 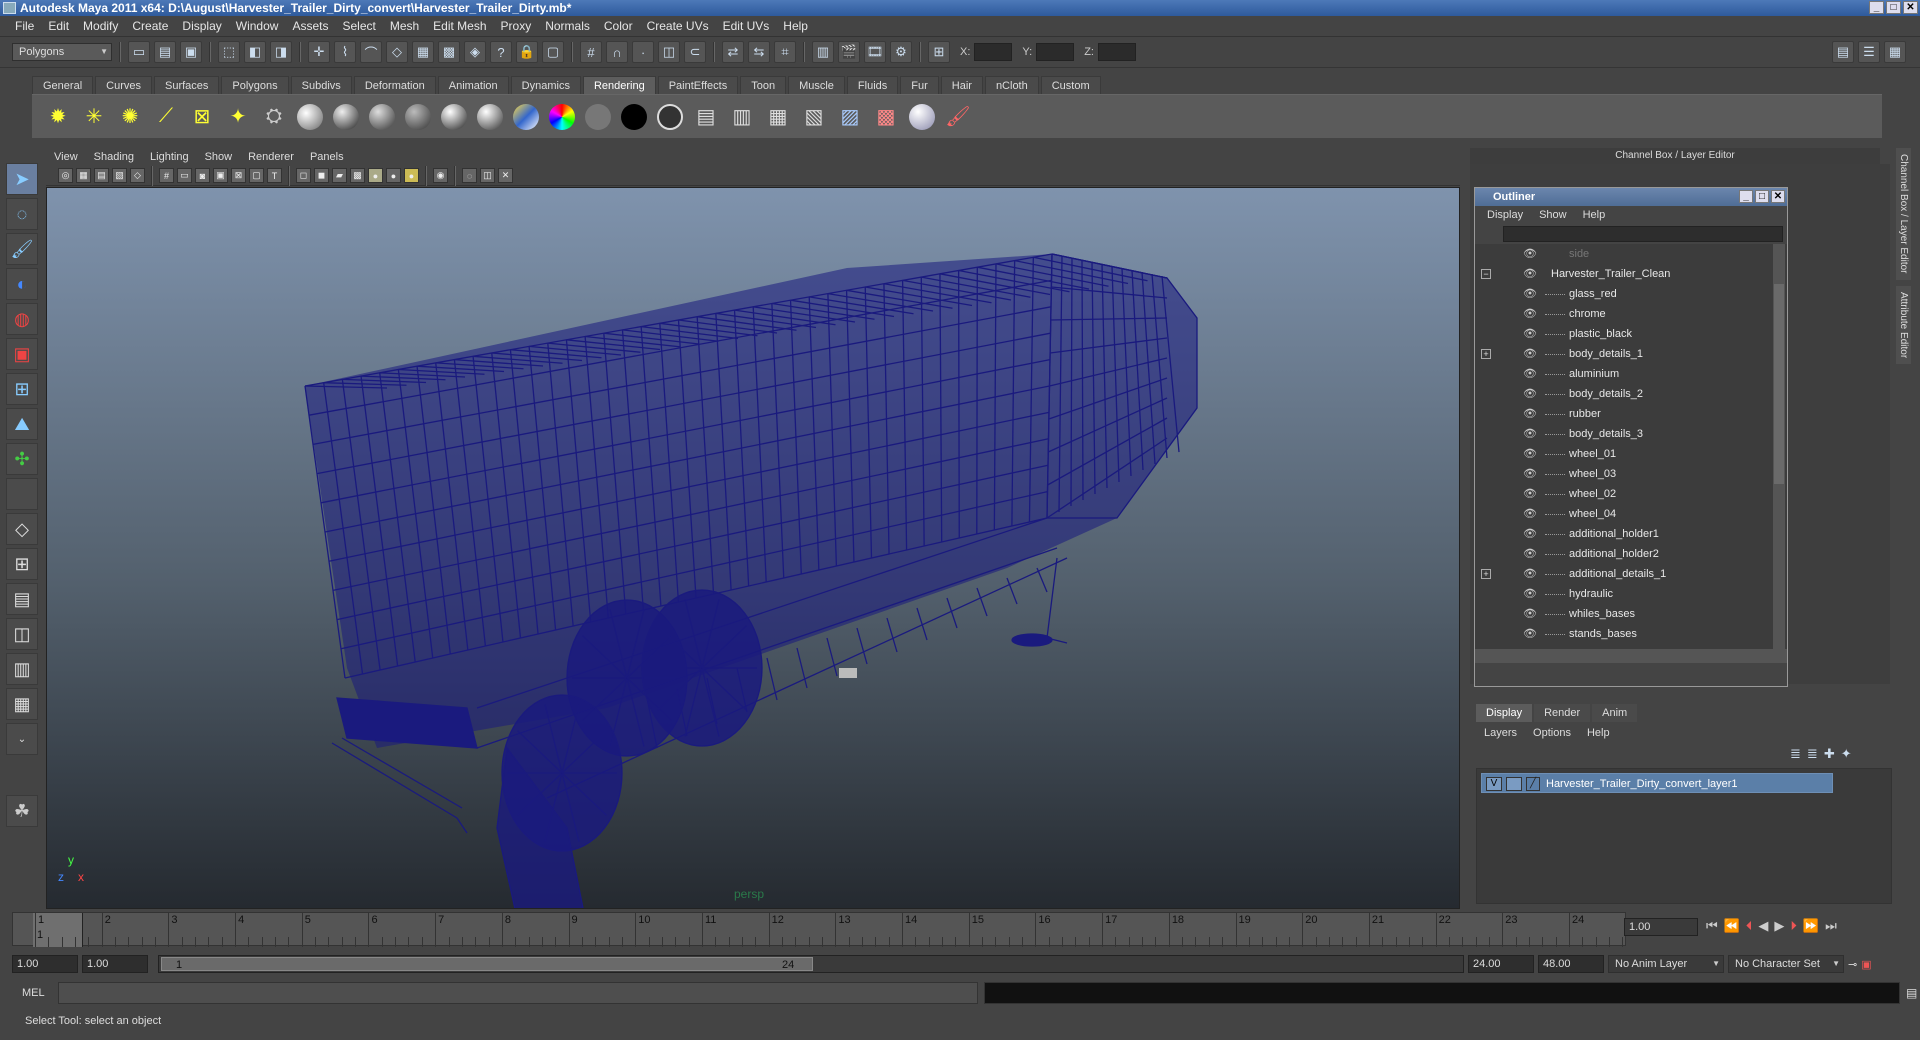 I want to click on viewport-menu-panels: Panels, so click(x=327, y=157).